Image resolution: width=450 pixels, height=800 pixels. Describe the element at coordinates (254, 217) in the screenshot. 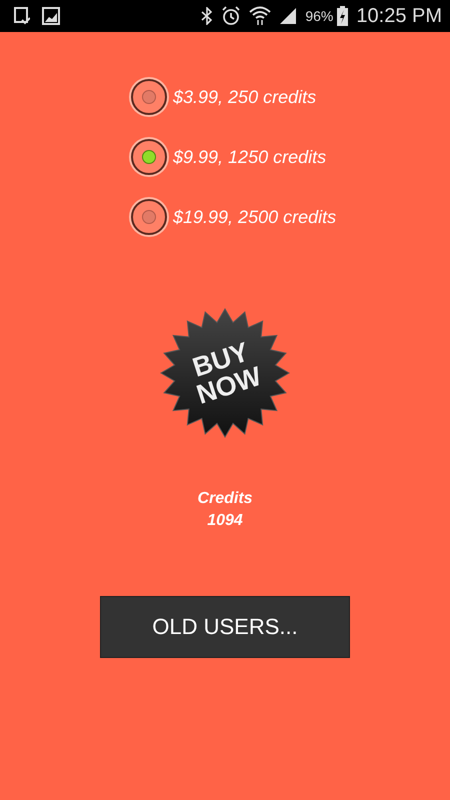

I see `option-label: $19.99, 2500 credits` at that location.